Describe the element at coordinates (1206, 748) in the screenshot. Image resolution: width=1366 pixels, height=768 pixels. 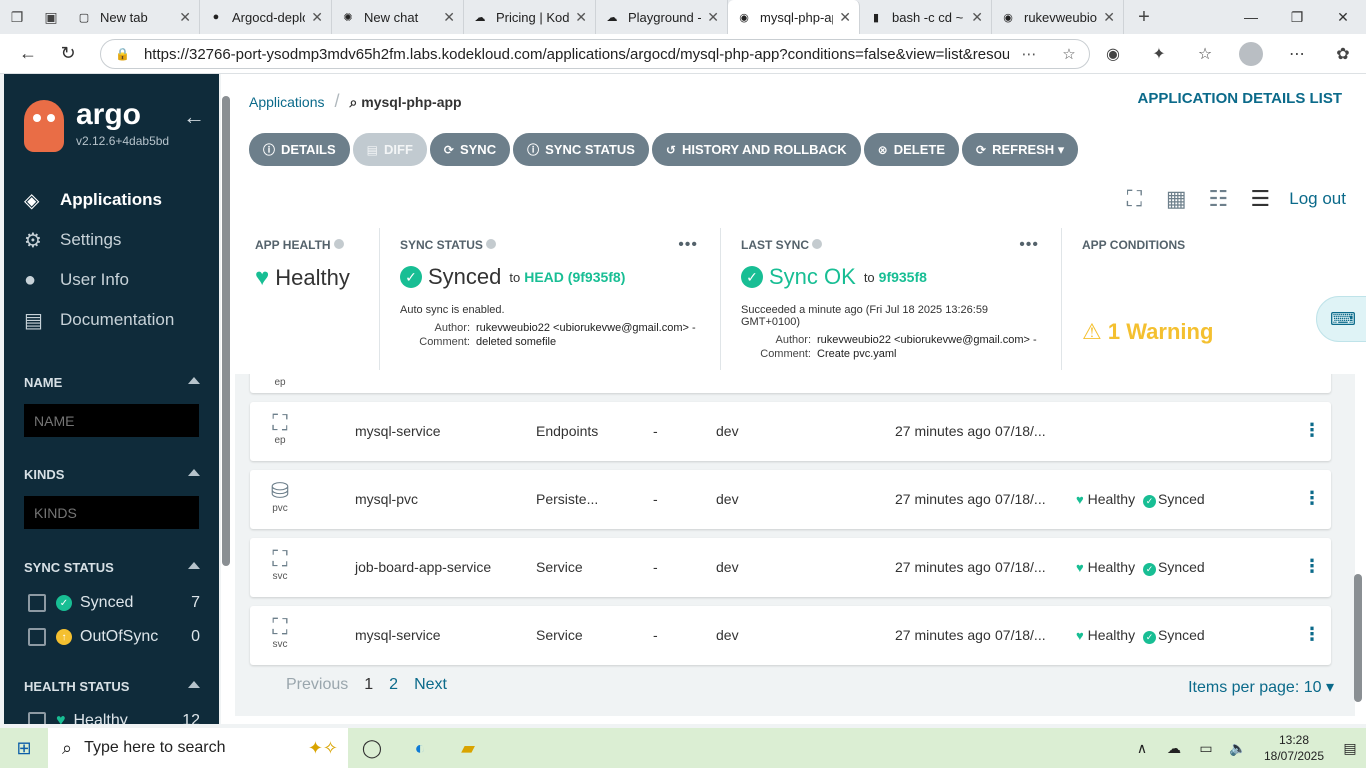
I see `network-icon: ▭` at that location.